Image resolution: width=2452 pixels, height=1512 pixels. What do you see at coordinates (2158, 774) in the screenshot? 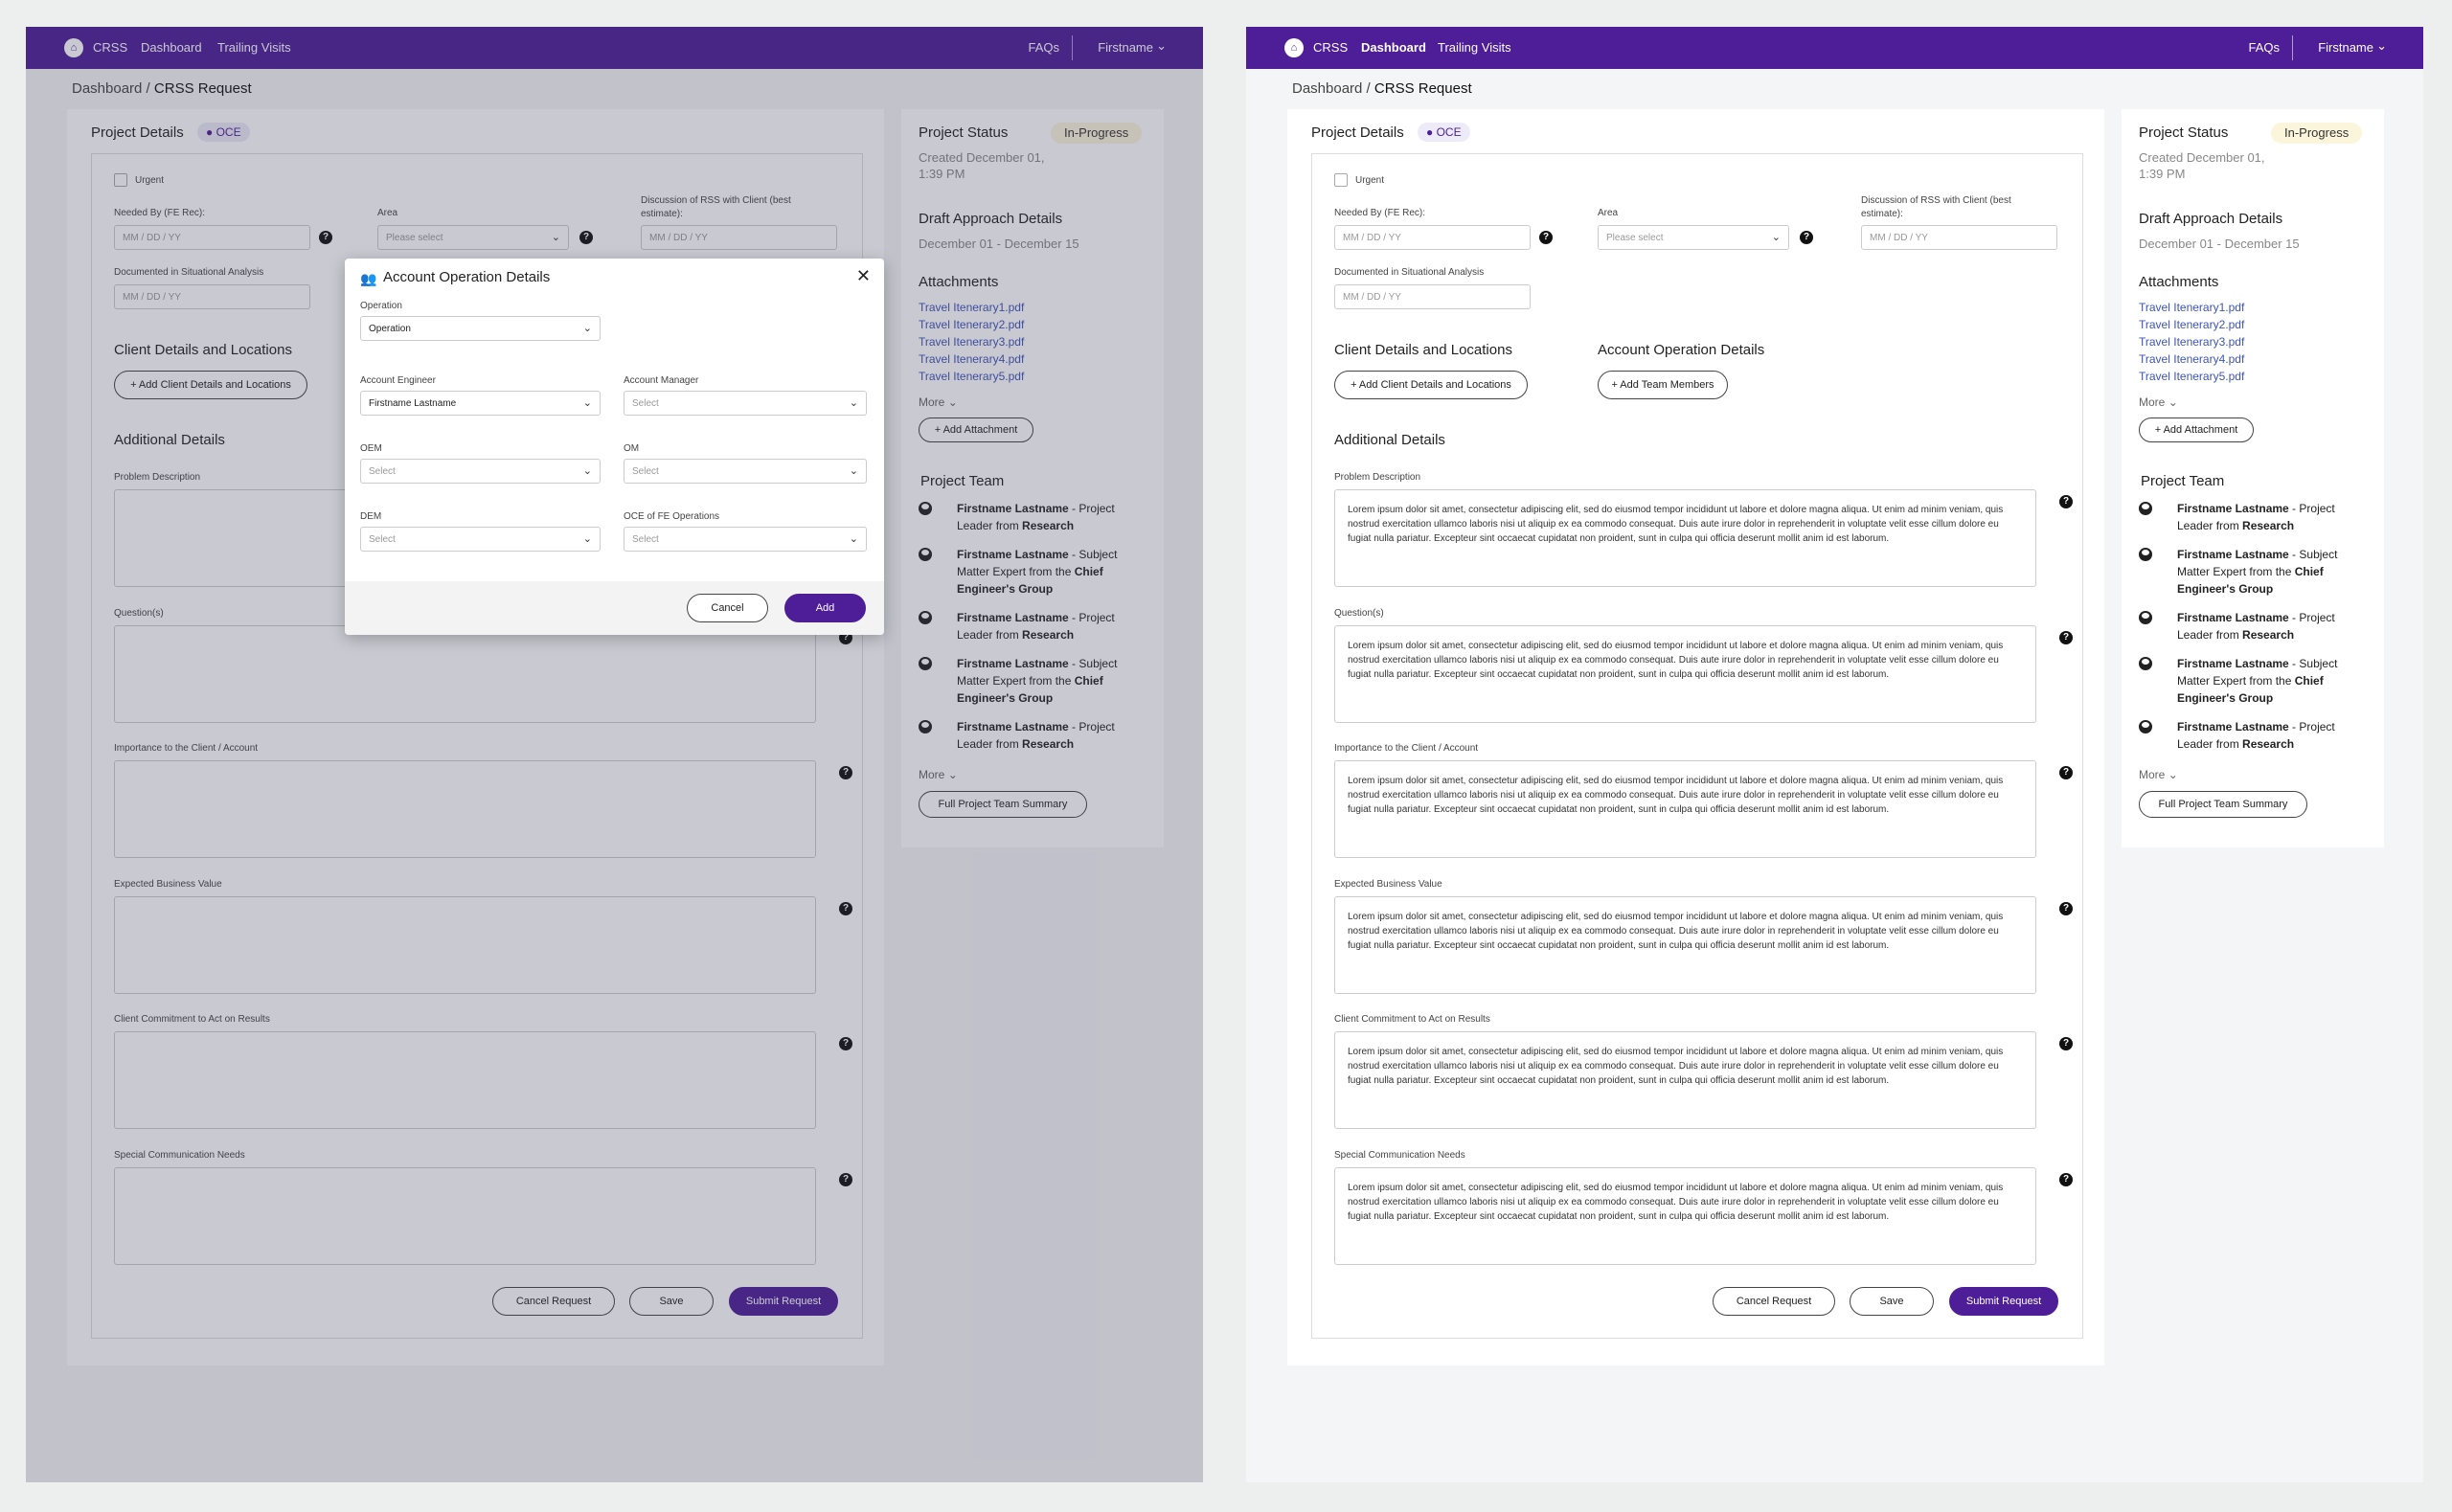
I see `team-more-link: More ⌄` at bounding box center [2158, 774].